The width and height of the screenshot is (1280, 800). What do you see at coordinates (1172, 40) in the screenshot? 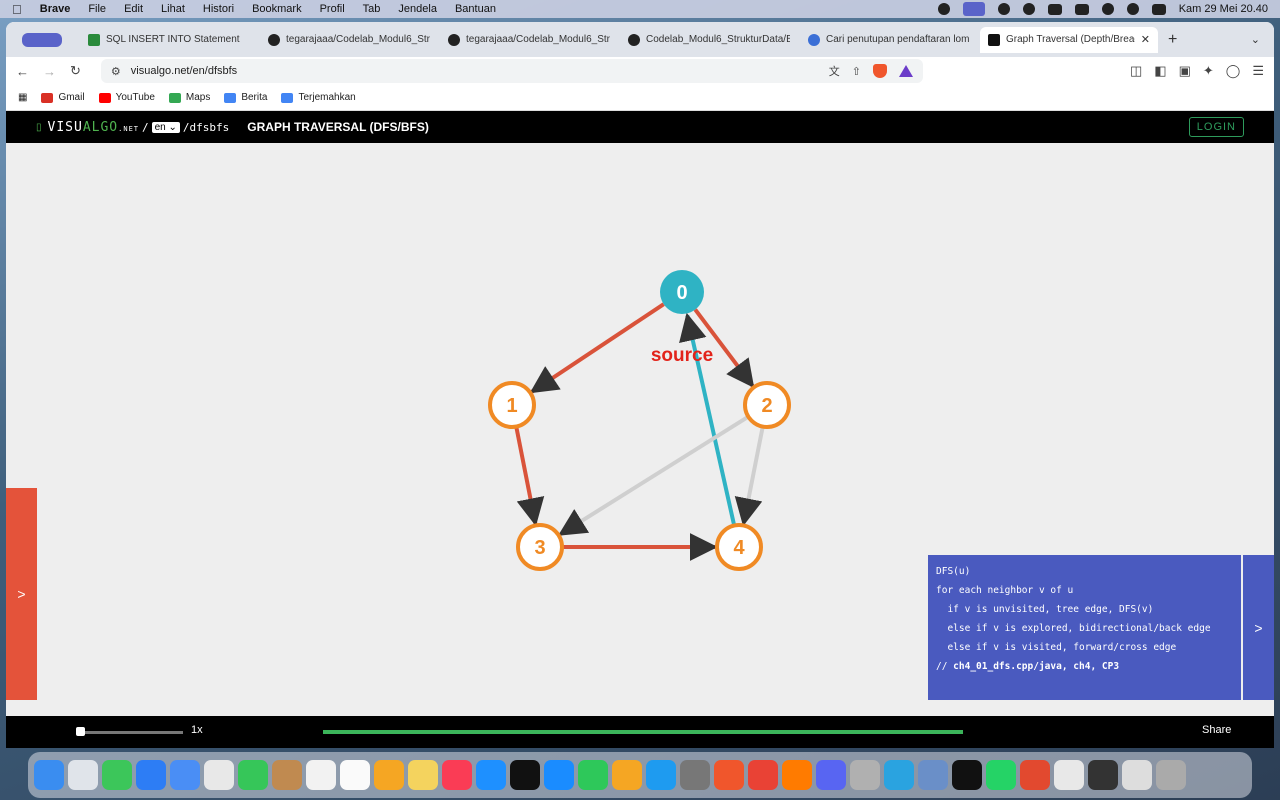
I see `new-tab-icon: +` at bounding box center [1172, 40].